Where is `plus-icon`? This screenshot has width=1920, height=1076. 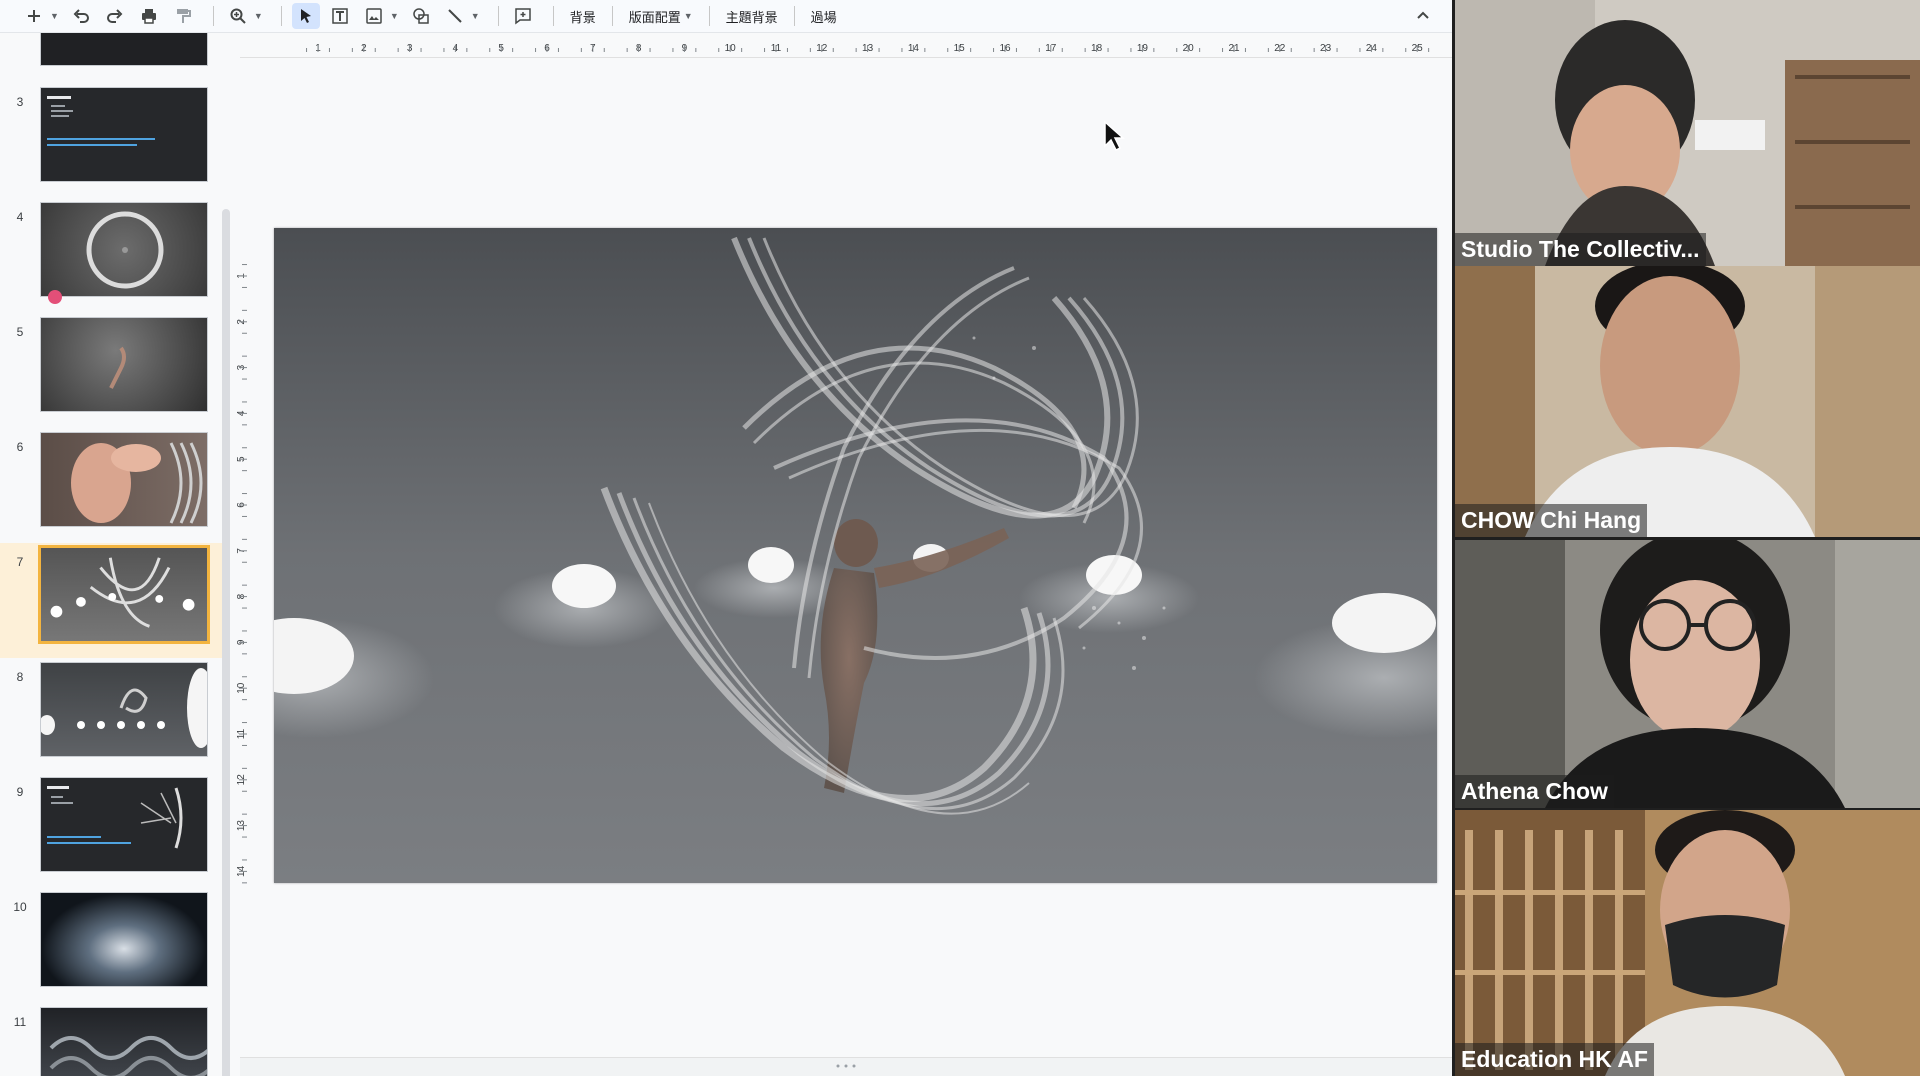
plus-icon is located at coordinates (34, 16).